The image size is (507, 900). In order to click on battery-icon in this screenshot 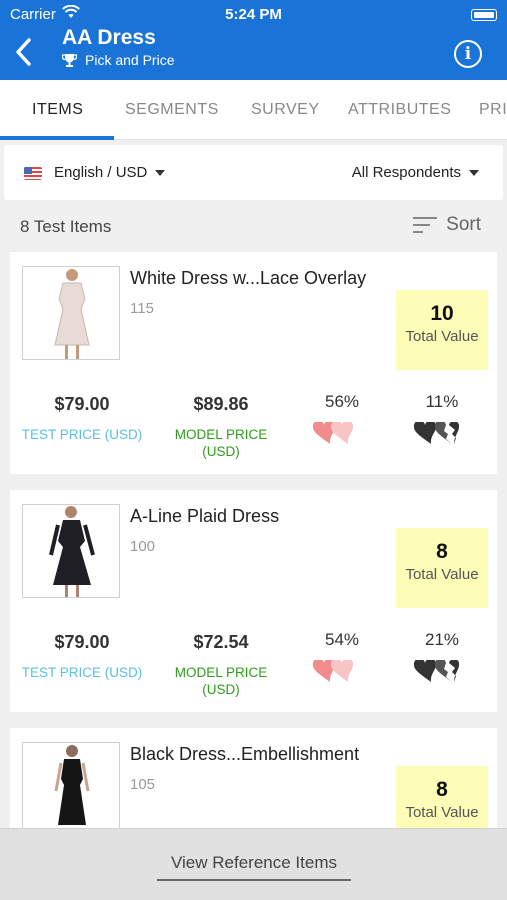, I will do `click(484, 15)`.